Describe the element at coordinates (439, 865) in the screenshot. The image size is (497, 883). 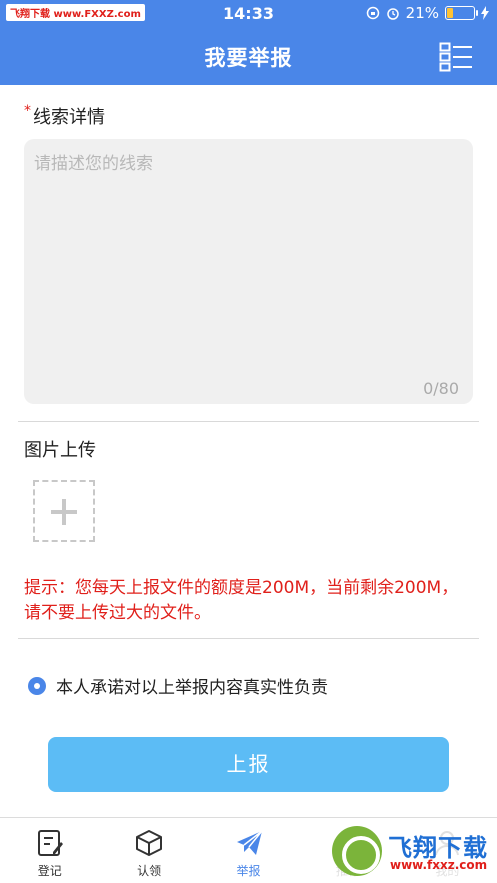
I see `watermark-url: www.fxxz.com` at that location.